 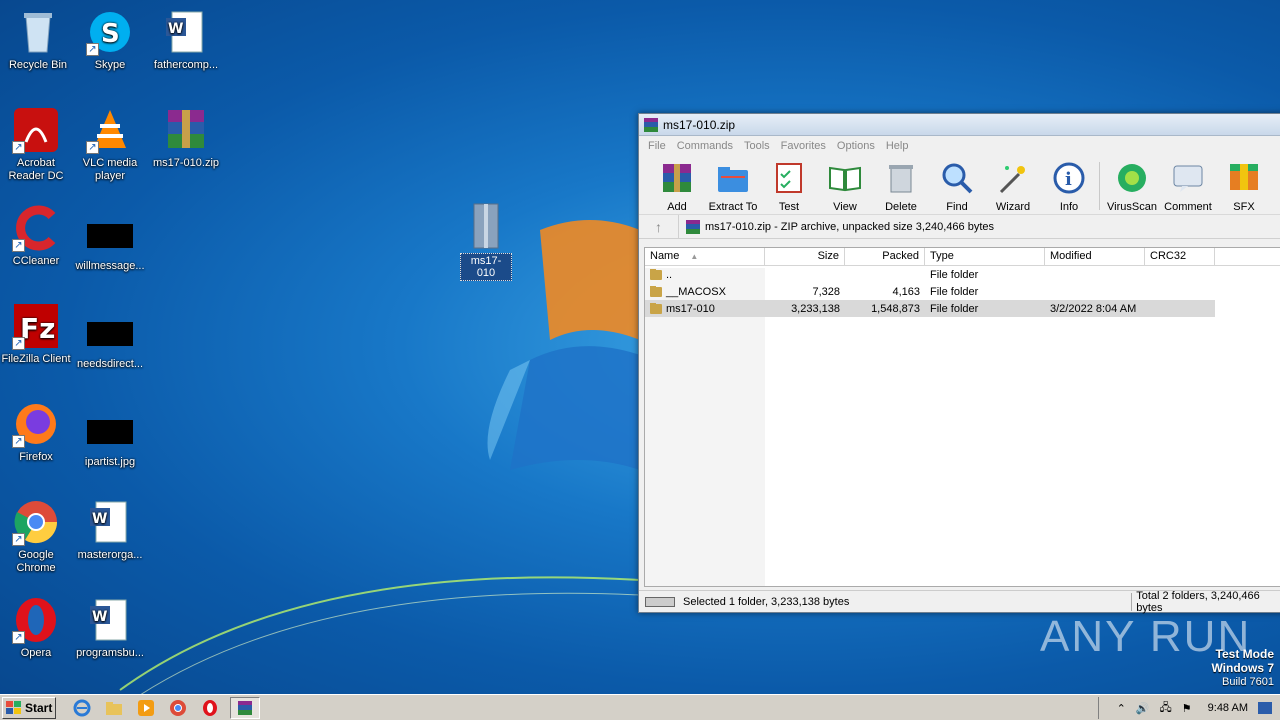 I want to click on taskbar-opera-button, so click(x=210, y=708).